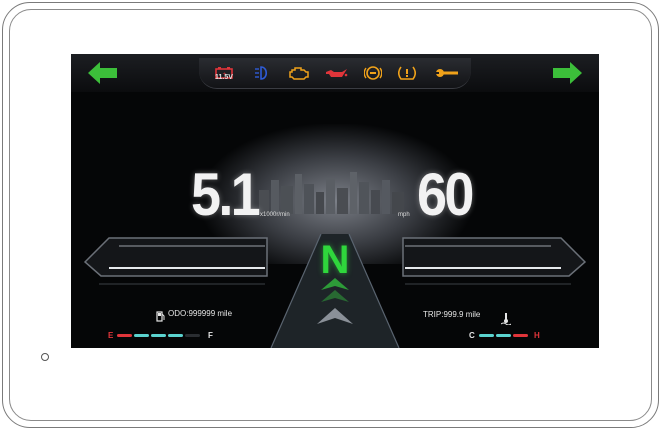 The height and width of the screenshot is (432, 663). Describe the element at coordinates (331, 193) in the screenshot. I see `city-skyline-graphic` at that location.